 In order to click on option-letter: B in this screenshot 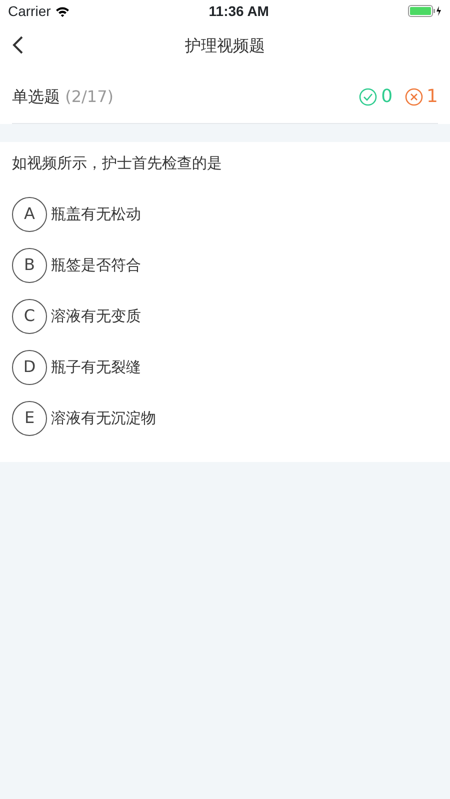, I will do `click(29, 265)`.